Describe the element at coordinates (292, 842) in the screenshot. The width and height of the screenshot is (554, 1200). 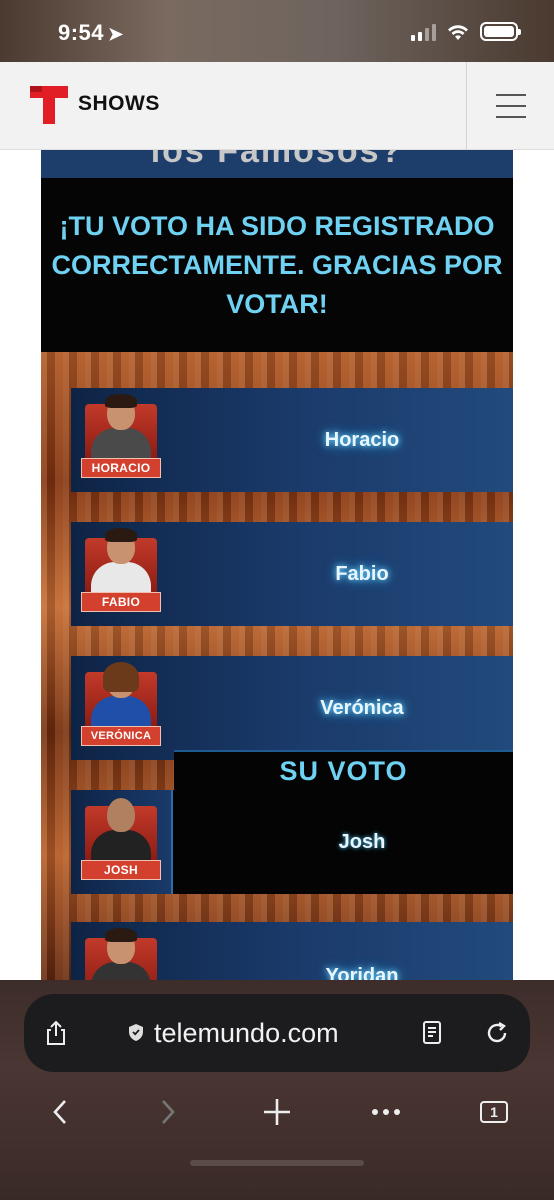
I see `candidate-card-josh-selected: JOSH Josh` at that location.